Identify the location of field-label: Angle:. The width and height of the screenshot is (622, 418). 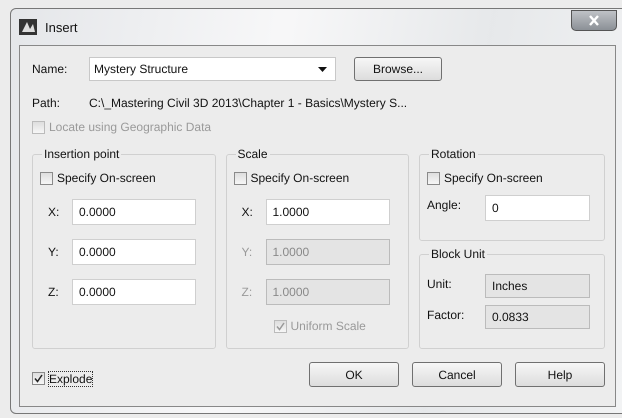
(444, 204).